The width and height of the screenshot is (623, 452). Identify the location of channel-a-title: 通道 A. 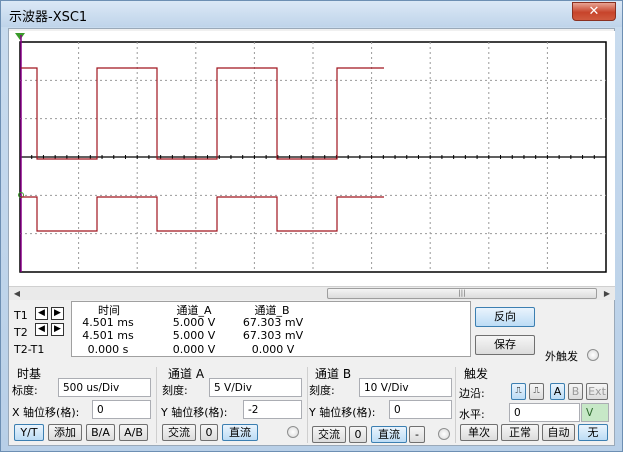
(186, 374).